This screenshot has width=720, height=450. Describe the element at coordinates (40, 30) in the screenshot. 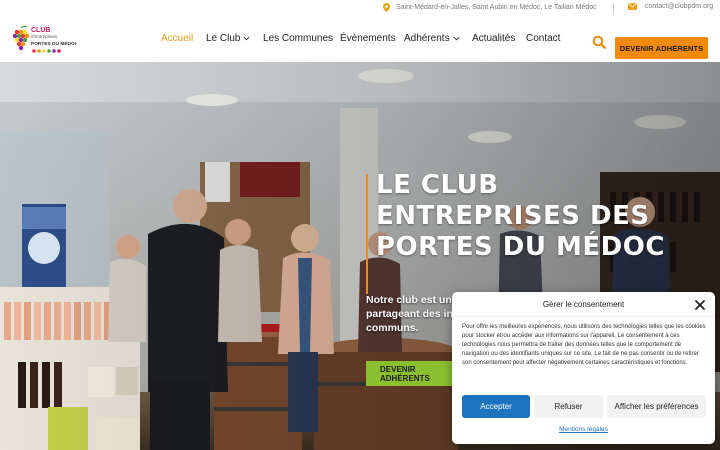

I see `svg-text: CLUB` at that location.